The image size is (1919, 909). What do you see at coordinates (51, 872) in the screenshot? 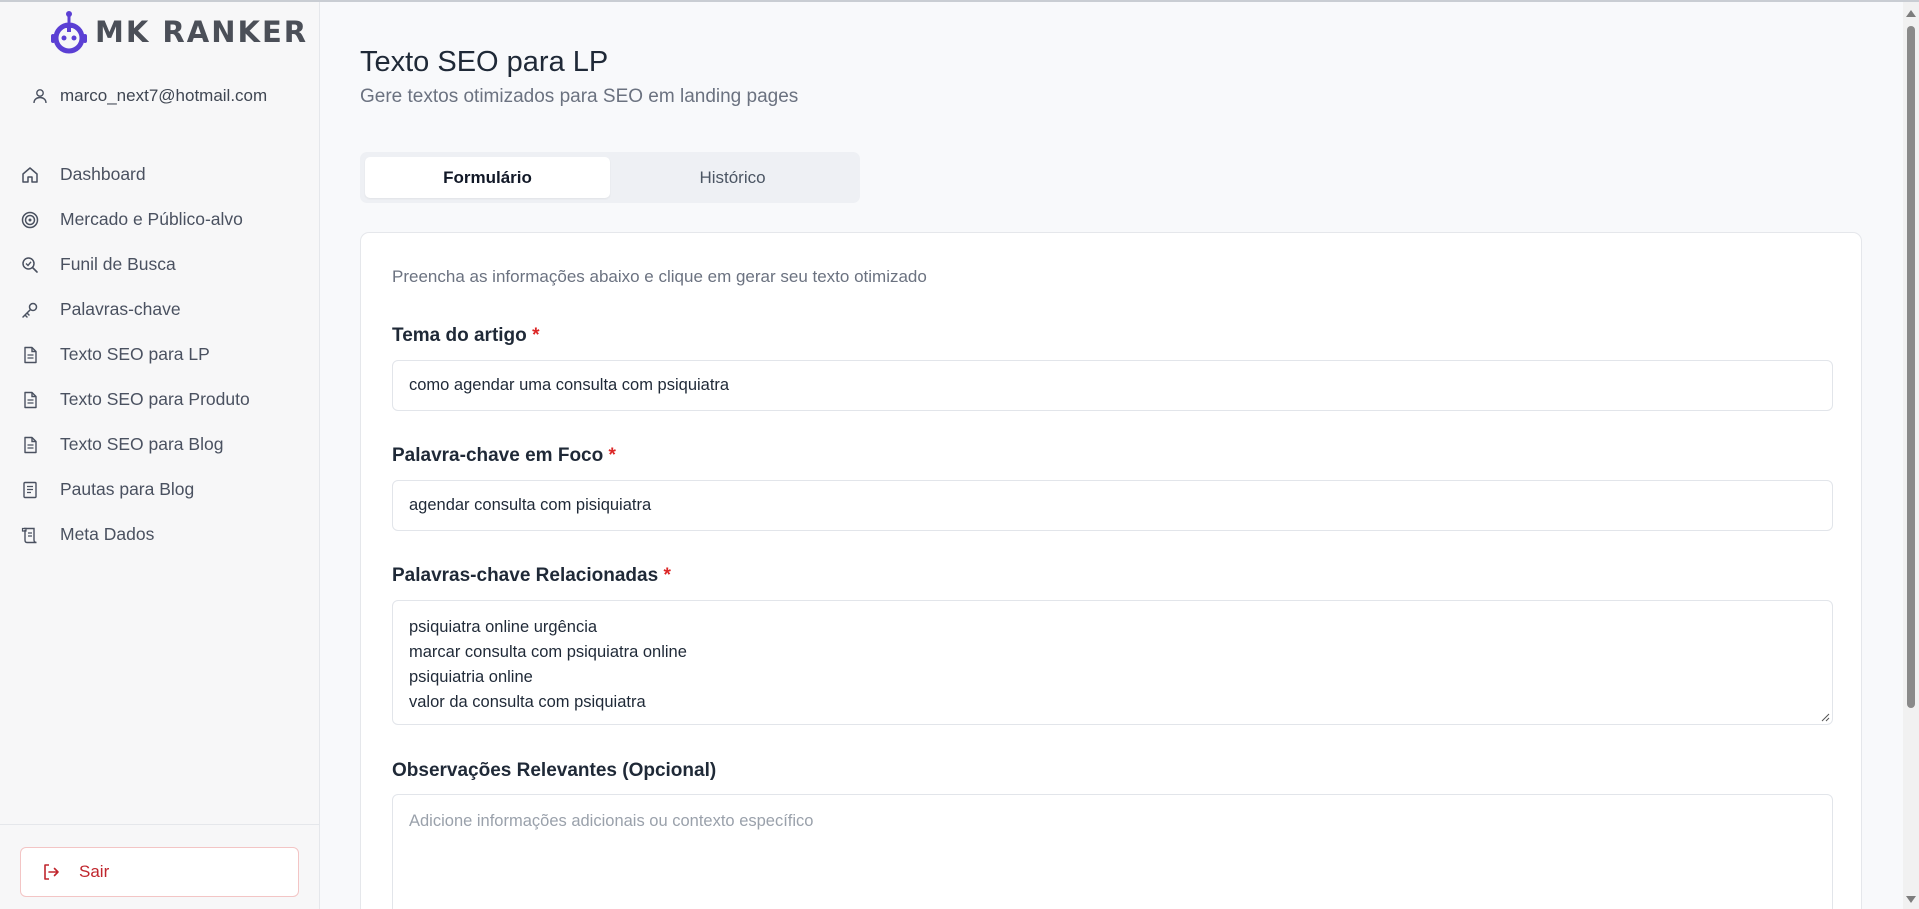
I see `logout-icon` at bounding box center [51, 872].